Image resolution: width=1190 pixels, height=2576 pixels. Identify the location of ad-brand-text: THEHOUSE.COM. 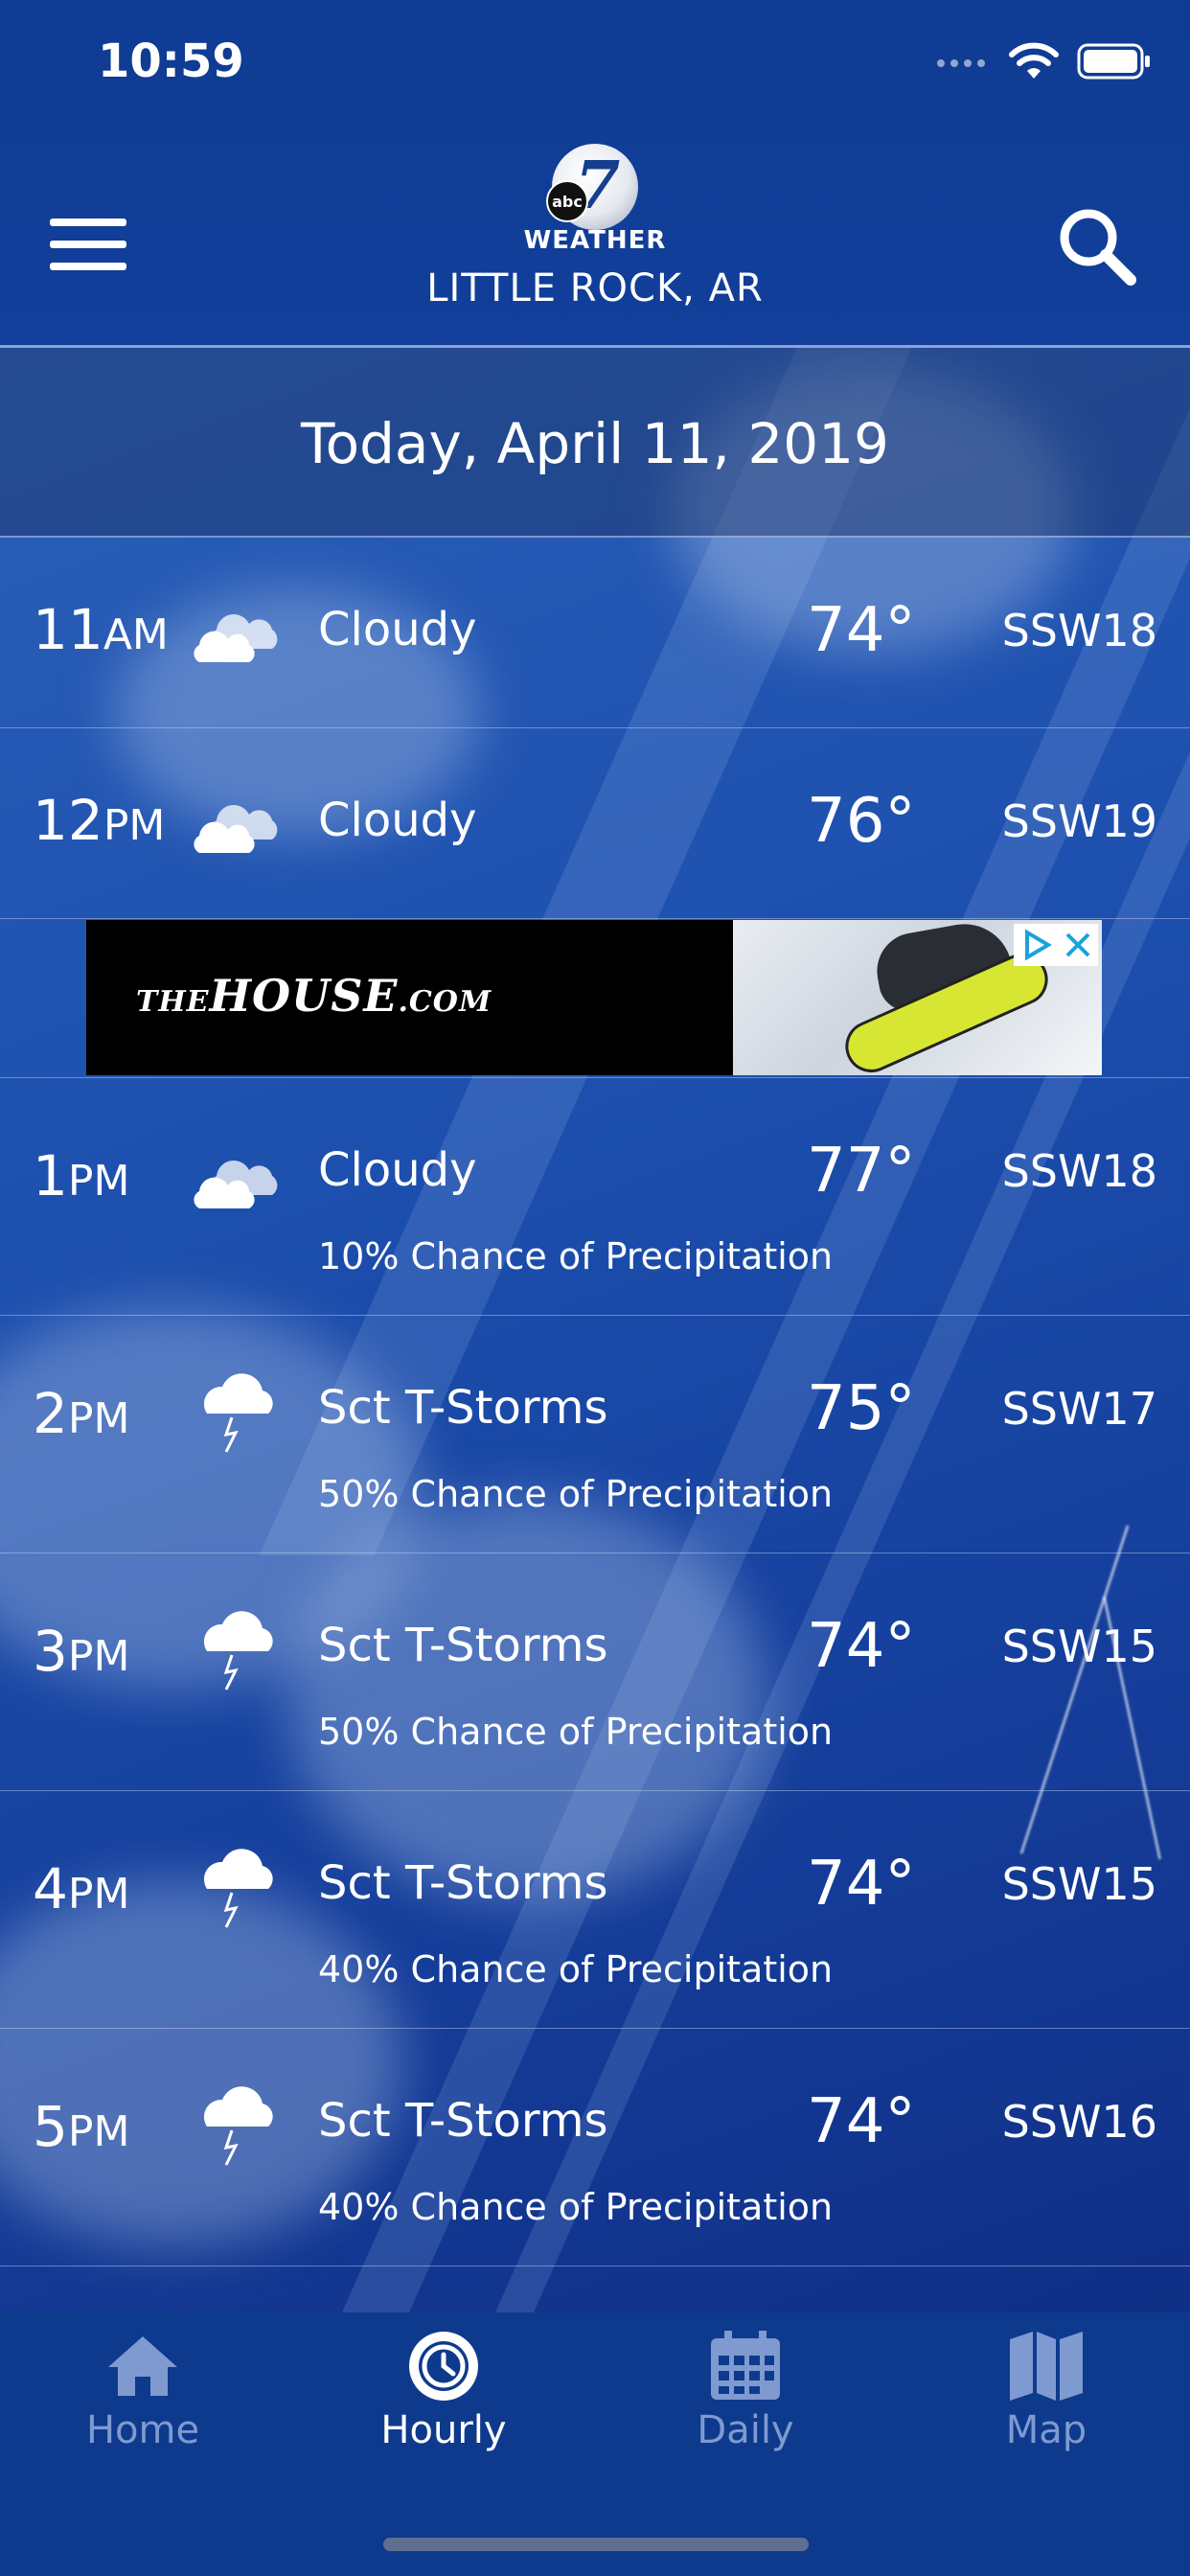
(314, 996).